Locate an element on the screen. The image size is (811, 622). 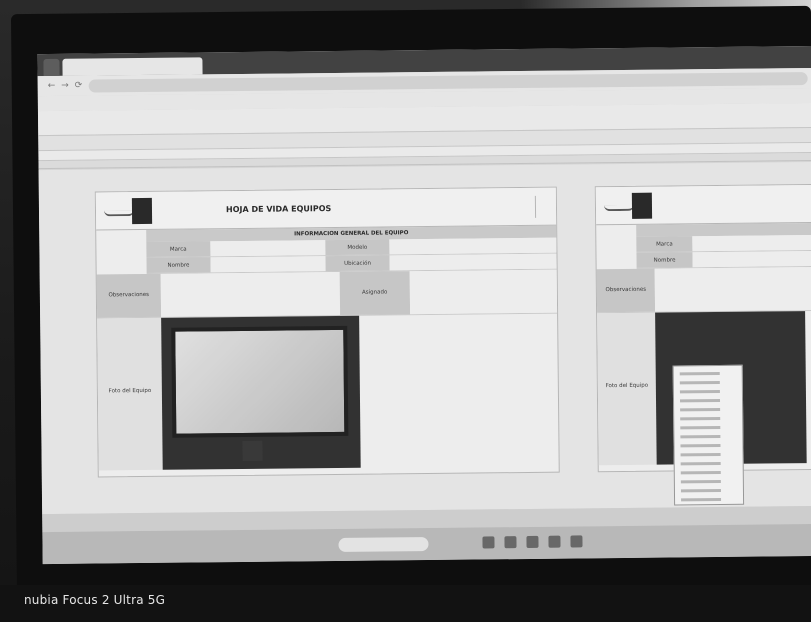
row-observaciones: Observaciones Asignado is located at coordinates (327, 294).